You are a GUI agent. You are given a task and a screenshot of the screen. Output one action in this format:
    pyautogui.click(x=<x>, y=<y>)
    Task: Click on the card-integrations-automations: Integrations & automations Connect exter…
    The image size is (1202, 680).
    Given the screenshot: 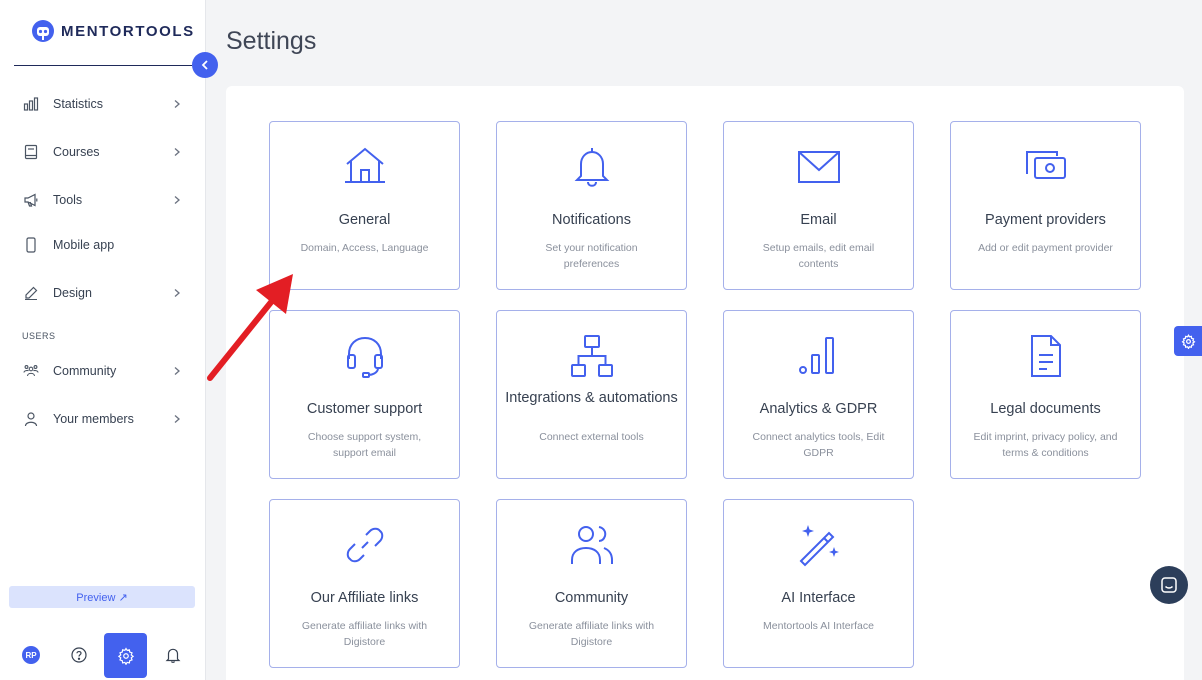 What is the action you would take?
    pyautogui.click(x=591, y=394)
    